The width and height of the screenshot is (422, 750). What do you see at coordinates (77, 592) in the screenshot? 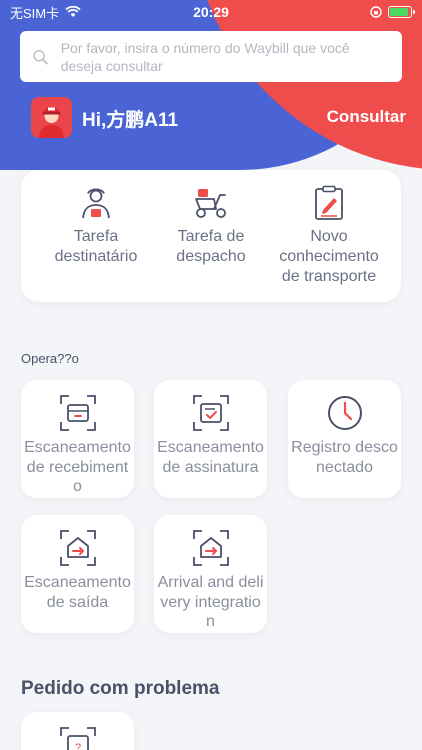
I see `tile-outbound-scan-label: Escaneamento de saída` at bounding box center [77, 592].